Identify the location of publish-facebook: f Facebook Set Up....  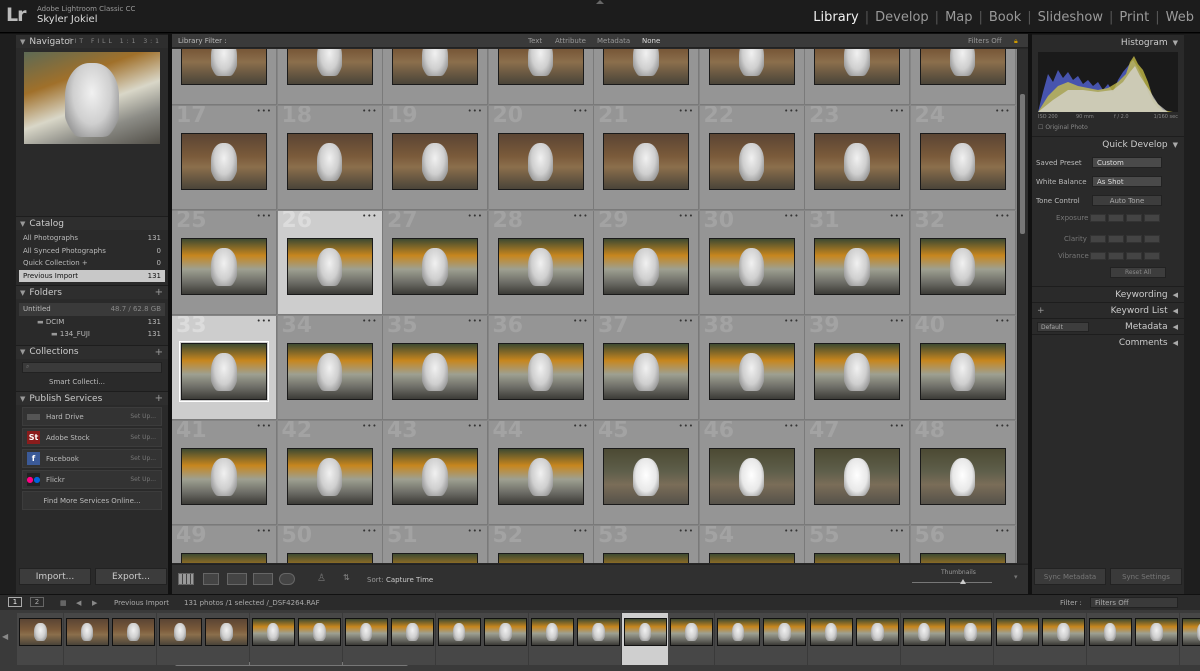
(92, 458).